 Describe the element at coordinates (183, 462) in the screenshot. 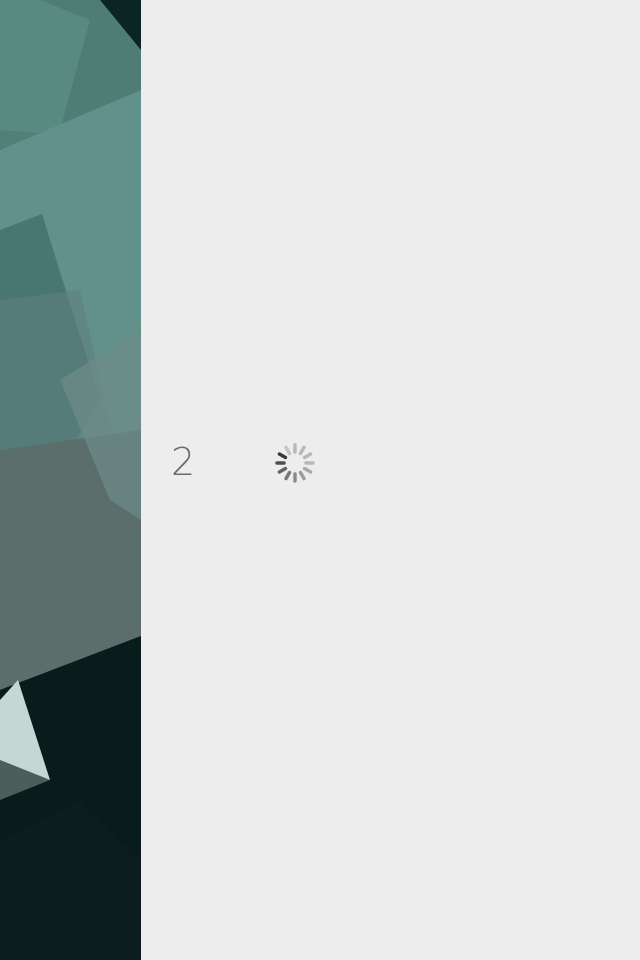

I see `step-number: 2` at that location.